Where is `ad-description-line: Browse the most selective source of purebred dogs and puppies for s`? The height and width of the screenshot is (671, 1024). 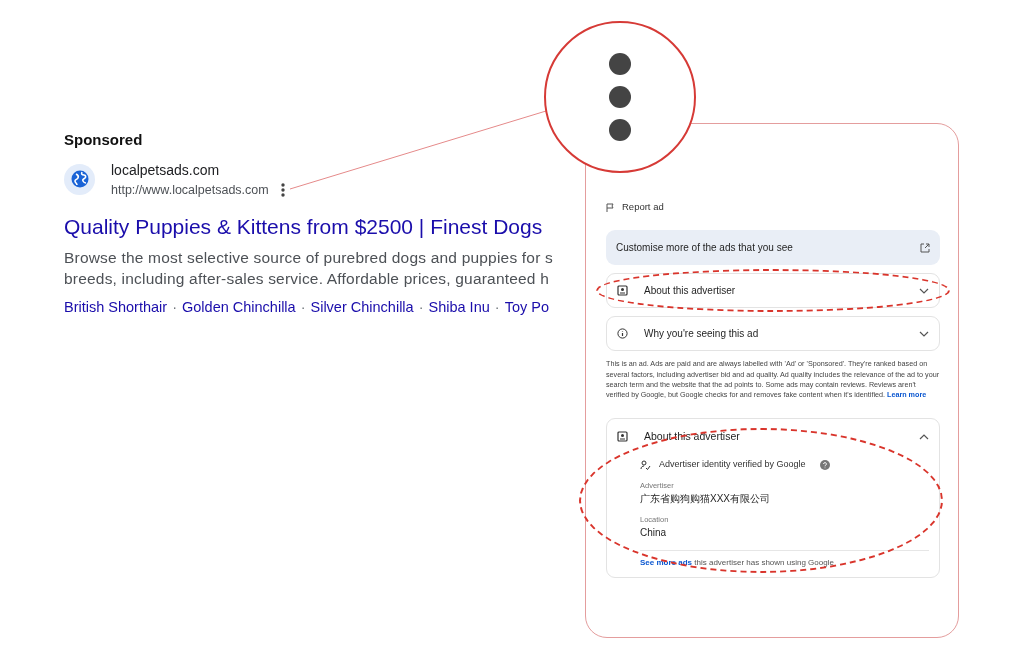 ad-description-line: Browse the most selective source of purebred dogs and puppies for s is located at coordinates (309, 257).